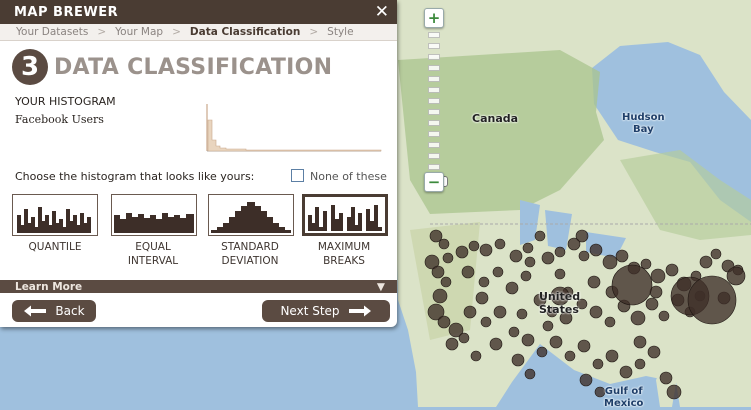  Describe the element at coordinates (495, 118) in the screenshot. I see `map-label-canada: Canada` at that location.